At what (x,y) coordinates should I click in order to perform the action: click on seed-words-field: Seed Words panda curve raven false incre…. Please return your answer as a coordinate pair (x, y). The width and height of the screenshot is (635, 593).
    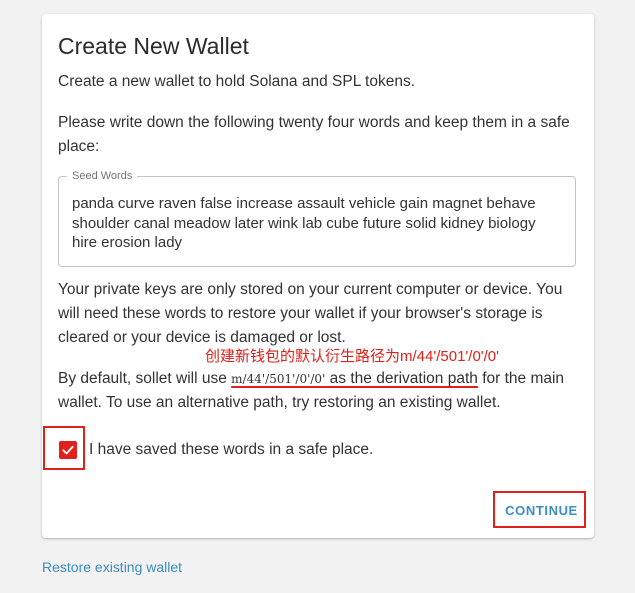
    Looking at the image, I should click on (317, 218).